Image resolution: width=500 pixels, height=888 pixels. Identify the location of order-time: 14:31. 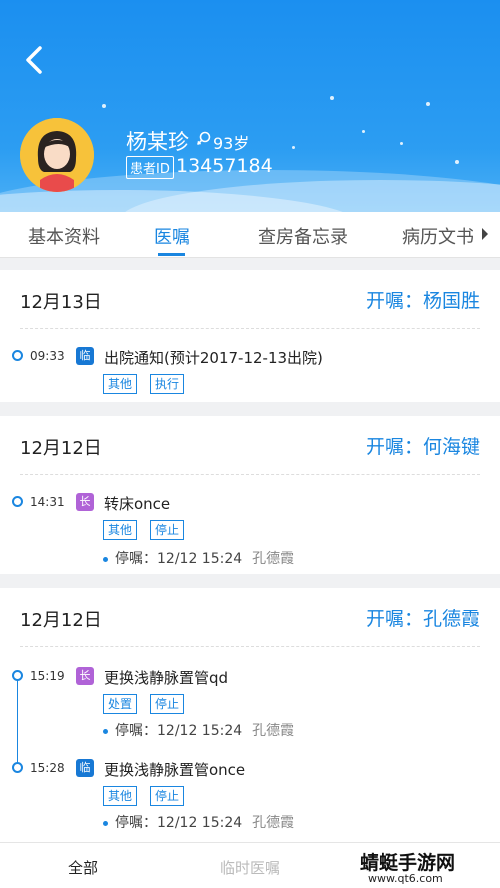
(47, 502).